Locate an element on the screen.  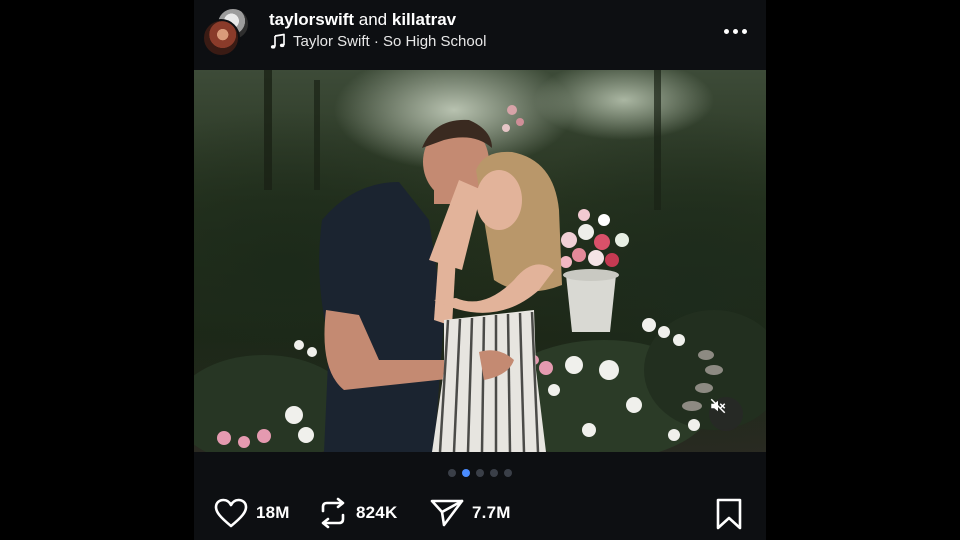
more-options-icon is located at coordinates (726, 31).